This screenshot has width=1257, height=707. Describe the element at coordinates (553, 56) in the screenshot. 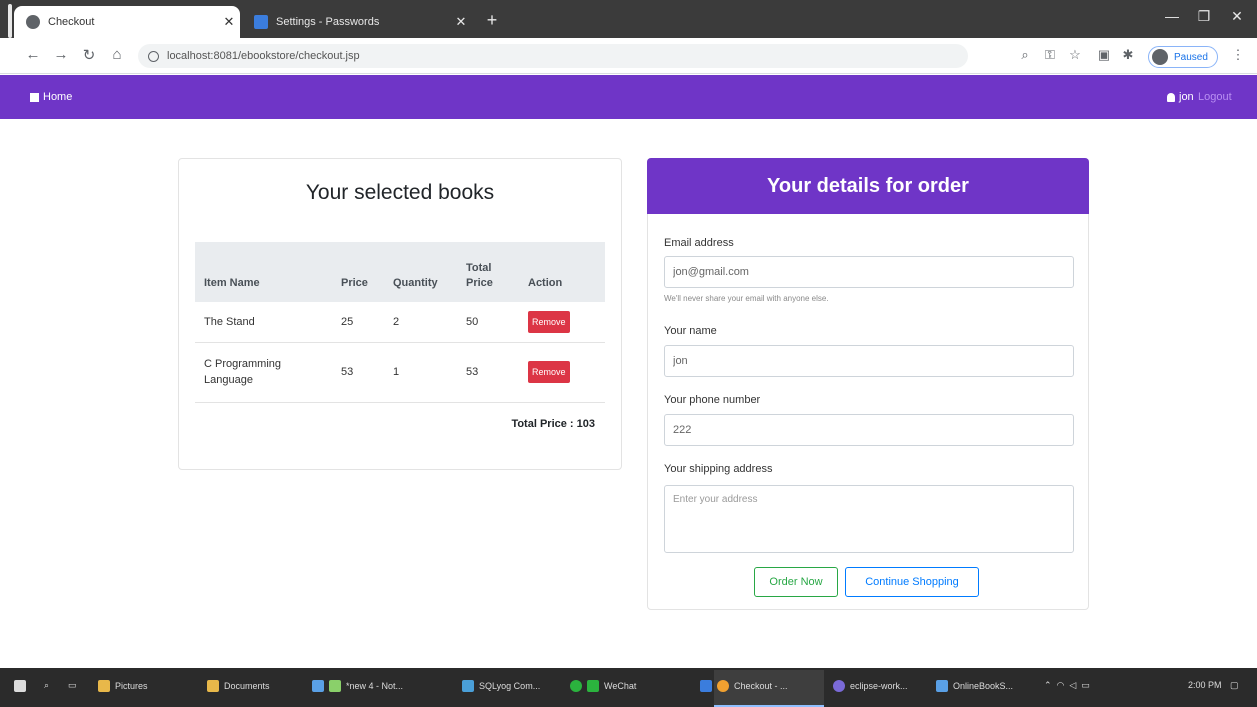

I see `address-bar: localhost:8081/ebookstore/checkout.jsp` at that location.